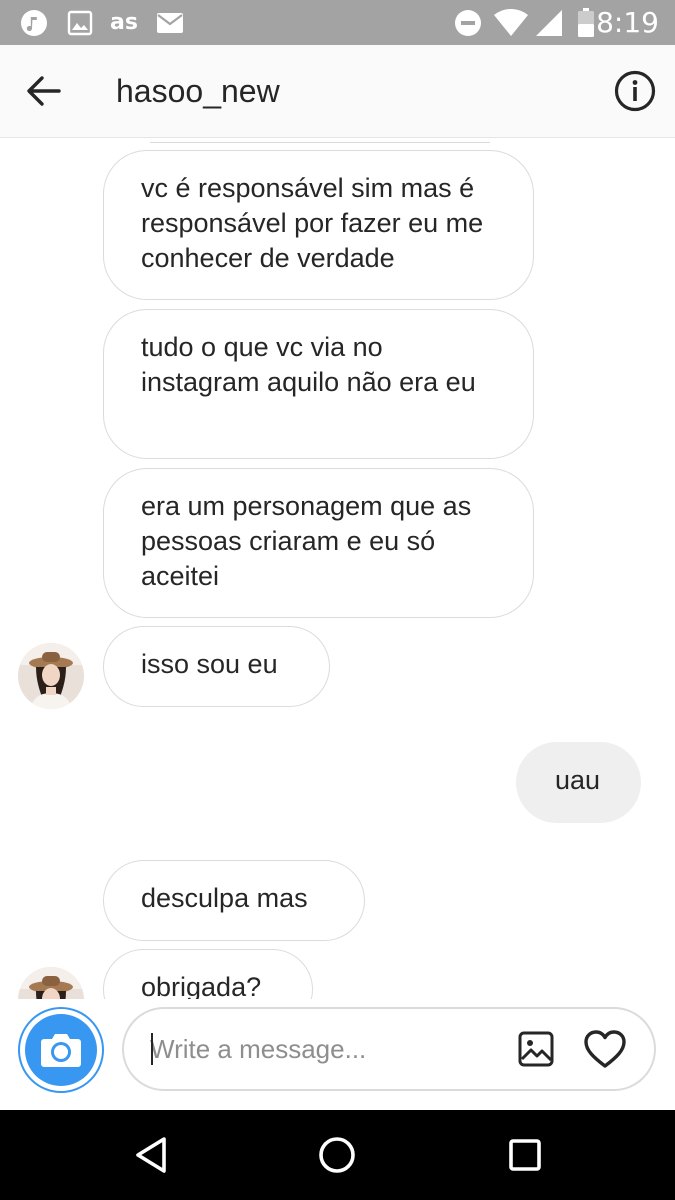 The height and width of the screenshot is (1200, 675). Describe the element at coordinates (209, 664) in the screenshot. I see `message-text: isso sou eu` at that location.